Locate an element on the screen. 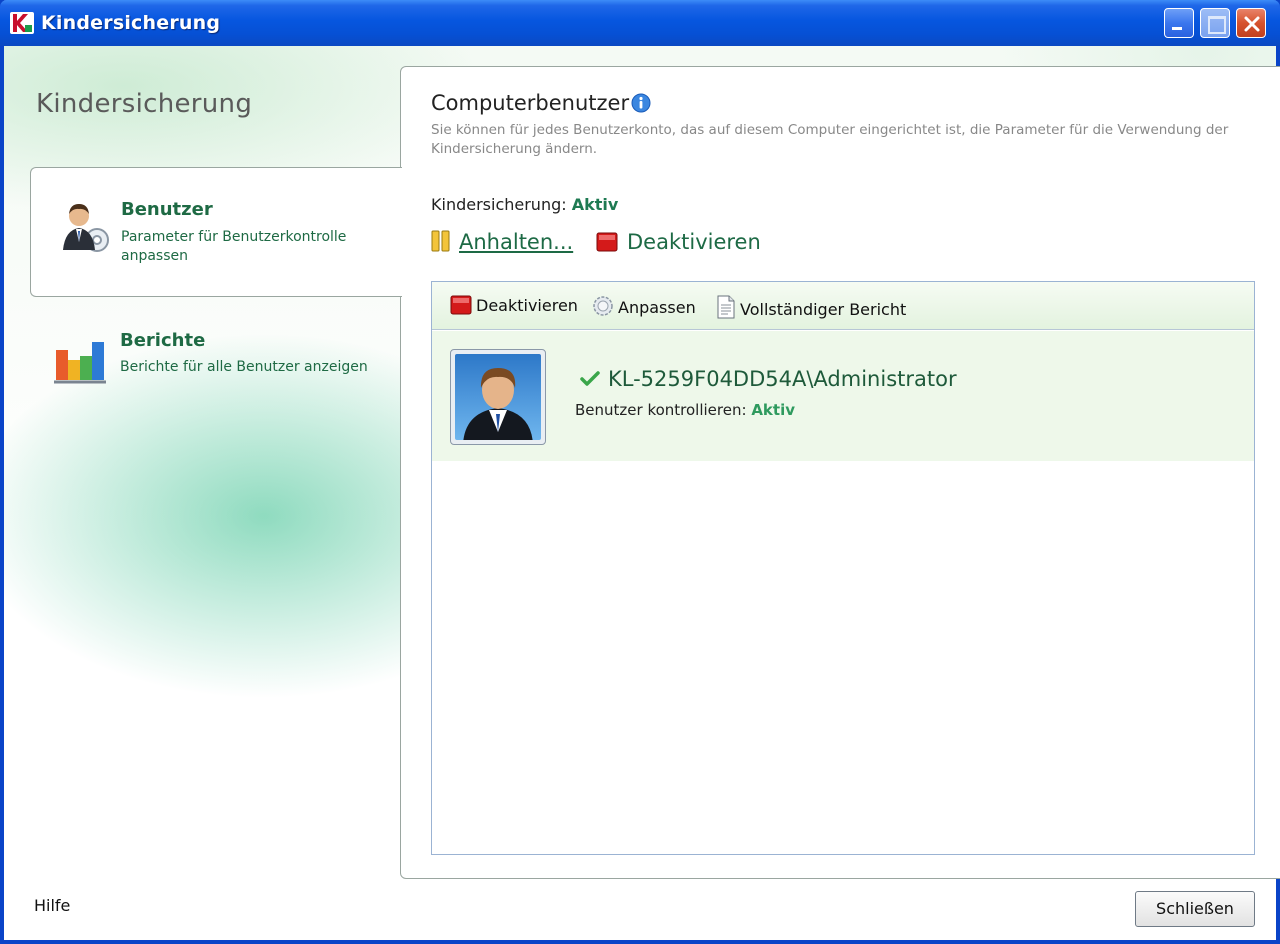 This screenshot has width=1280, height=944. toolbar-report-button: Vollständiger Bericht is located at coordinates (811, 307).